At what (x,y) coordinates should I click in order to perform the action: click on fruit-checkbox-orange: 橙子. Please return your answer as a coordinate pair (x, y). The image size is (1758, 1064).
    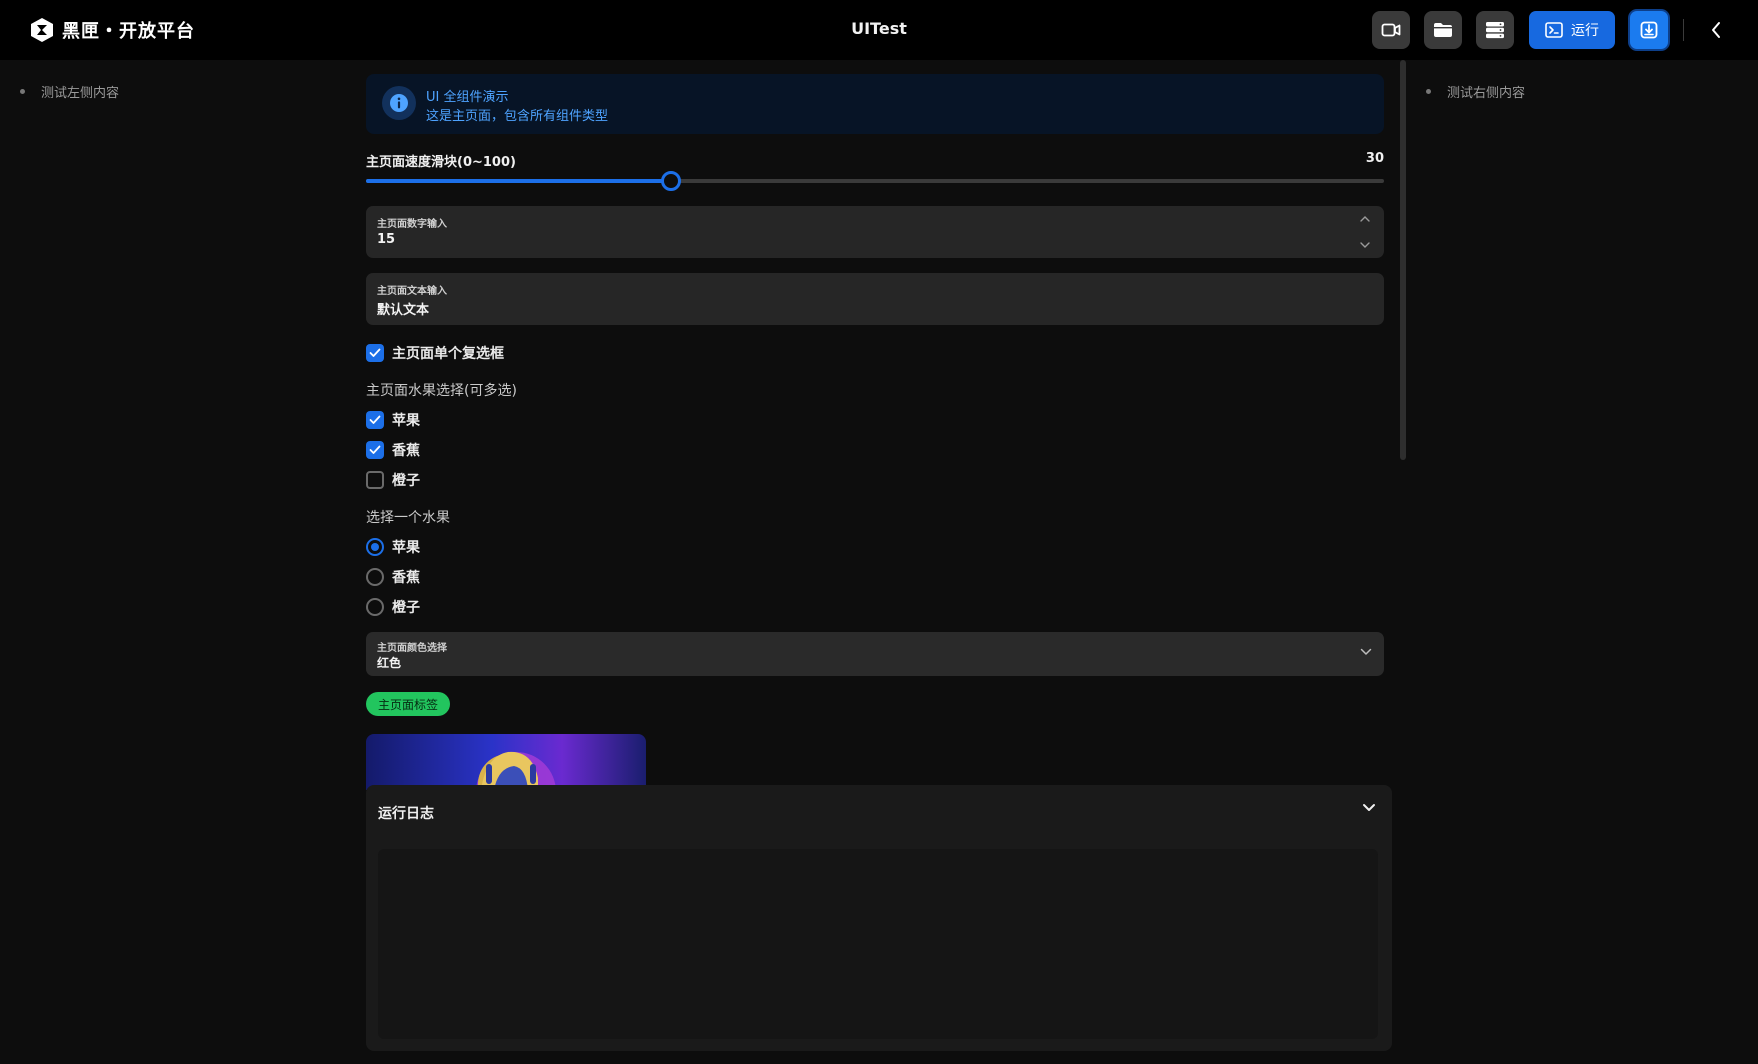
    Looking at the image, I should click on (393, 480).